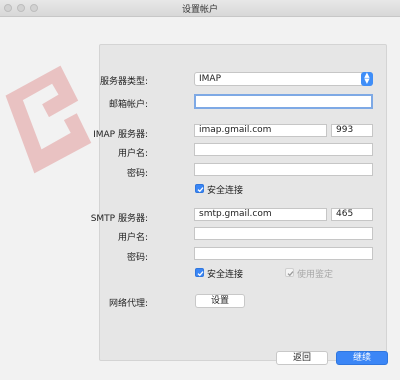 The width and height of the screenshot is (400, 380). Describe the element at coordinates (225, 275) in the screenshot. I see `smtp-secure-label: 安全连接` at that location.